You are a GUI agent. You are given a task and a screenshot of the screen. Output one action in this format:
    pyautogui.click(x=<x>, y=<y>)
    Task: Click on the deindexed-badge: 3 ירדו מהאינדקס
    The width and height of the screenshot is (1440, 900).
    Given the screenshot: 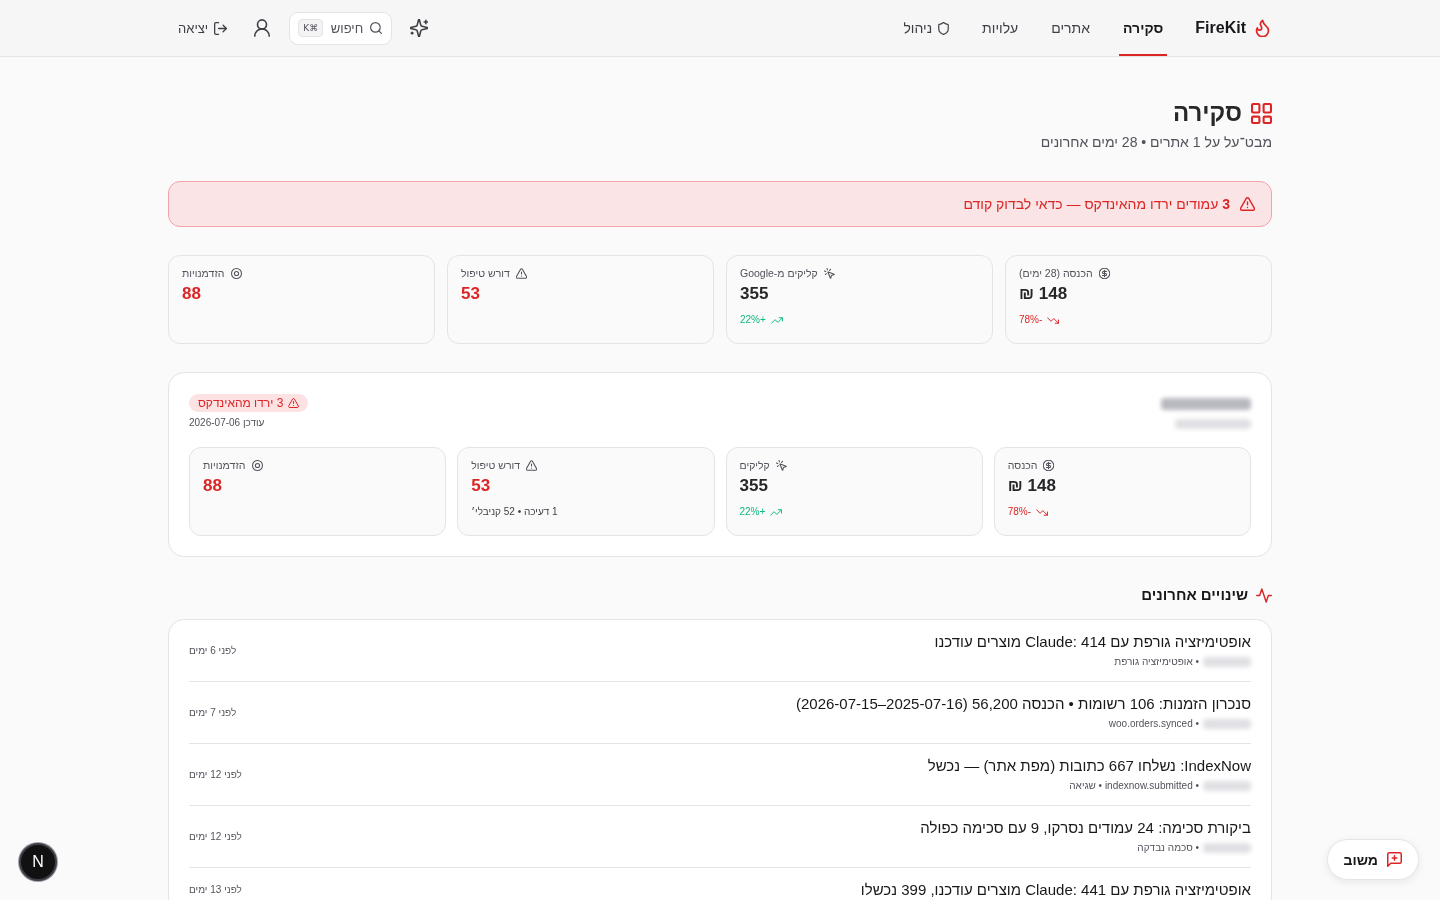 What is the action you would take?
    pyautogui.click(x=249, y=403)
    